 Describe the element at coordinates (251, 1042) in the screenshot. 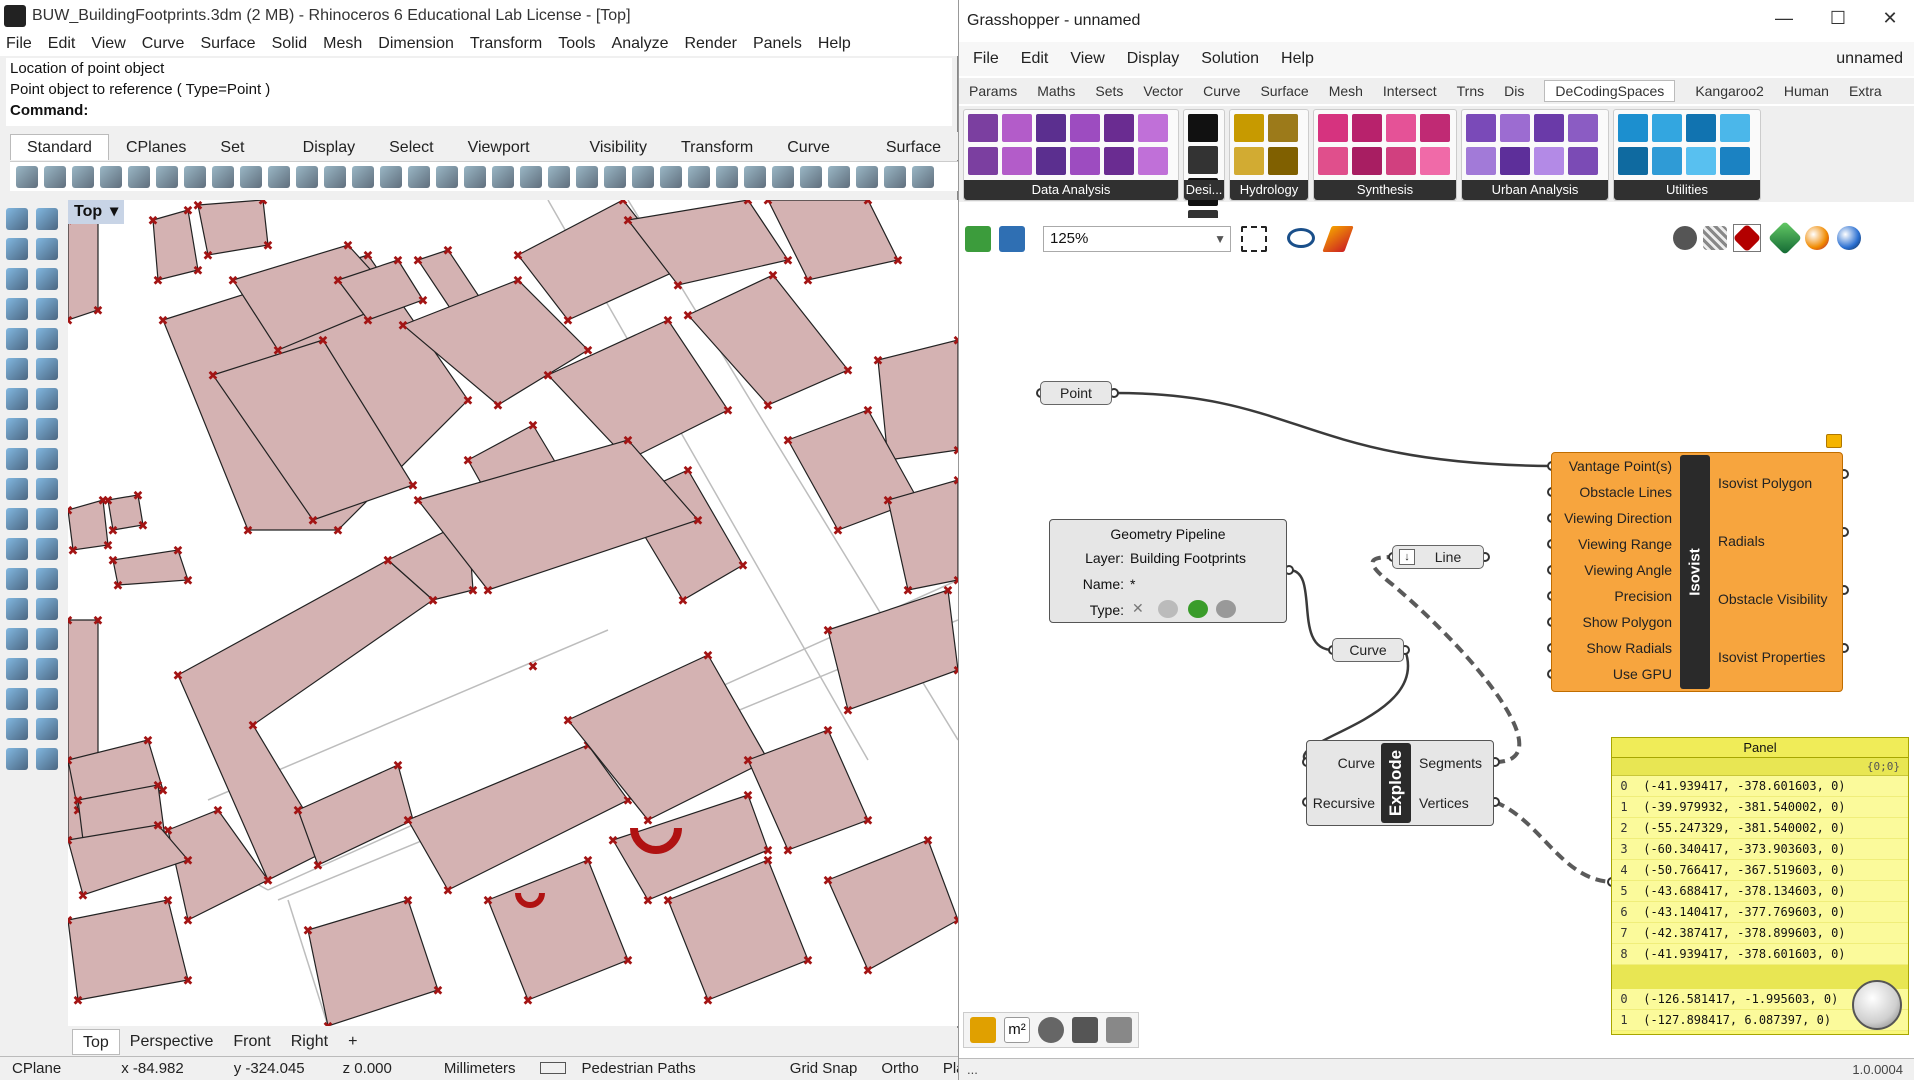

I see `viewport-tab-front: Front` at that location.